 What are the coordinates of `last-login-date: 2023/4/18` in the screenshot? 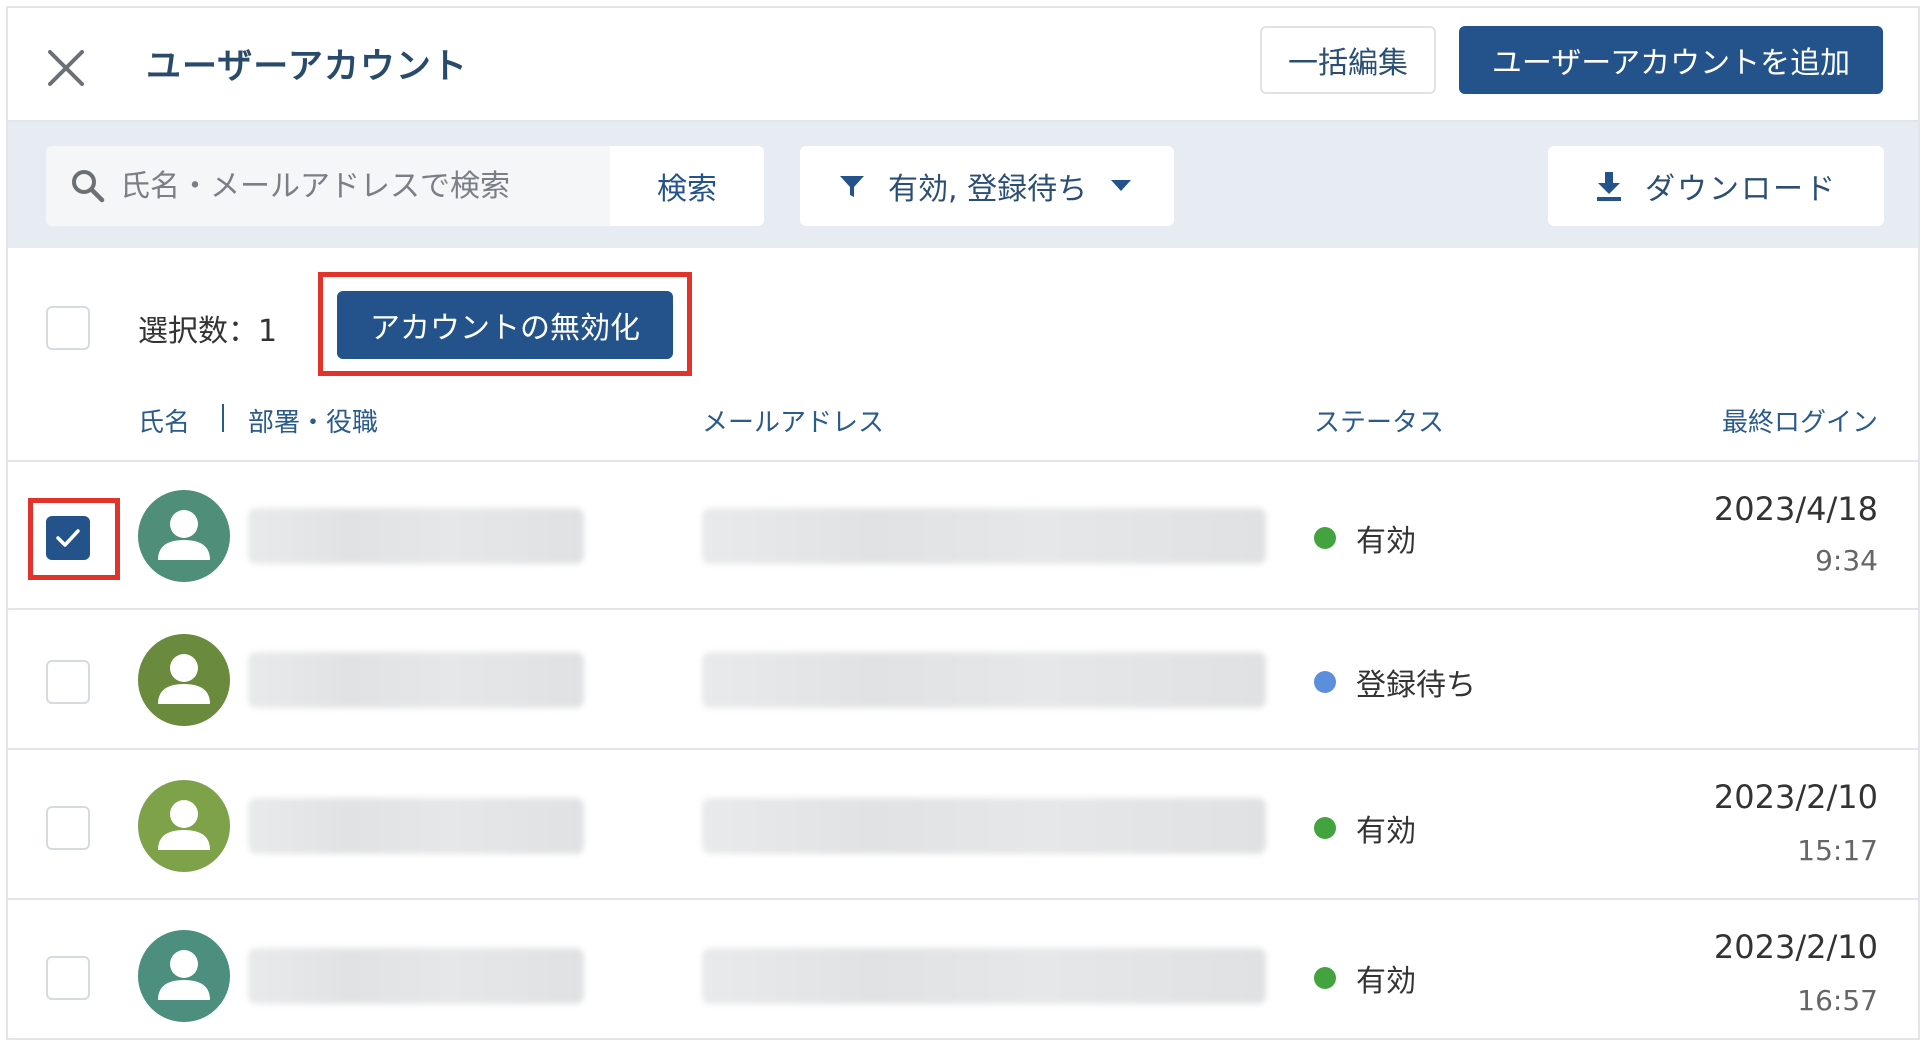 It's located at (1795, 509).